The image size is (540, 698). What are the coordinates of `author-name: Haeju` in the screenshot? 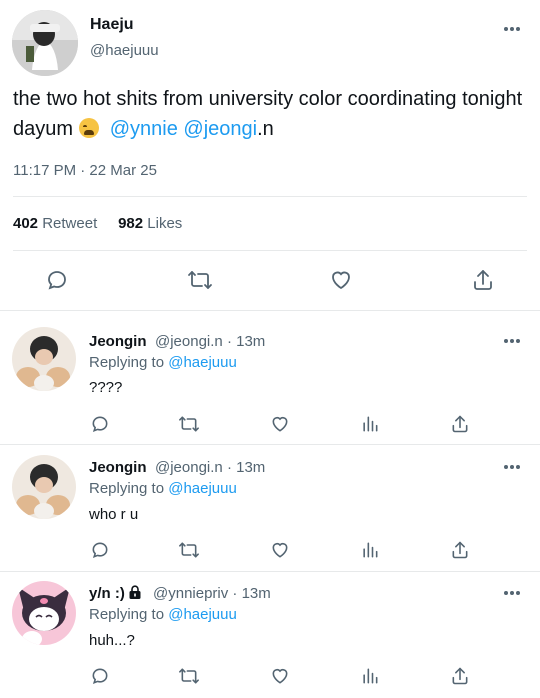 It's located at (112, 25).